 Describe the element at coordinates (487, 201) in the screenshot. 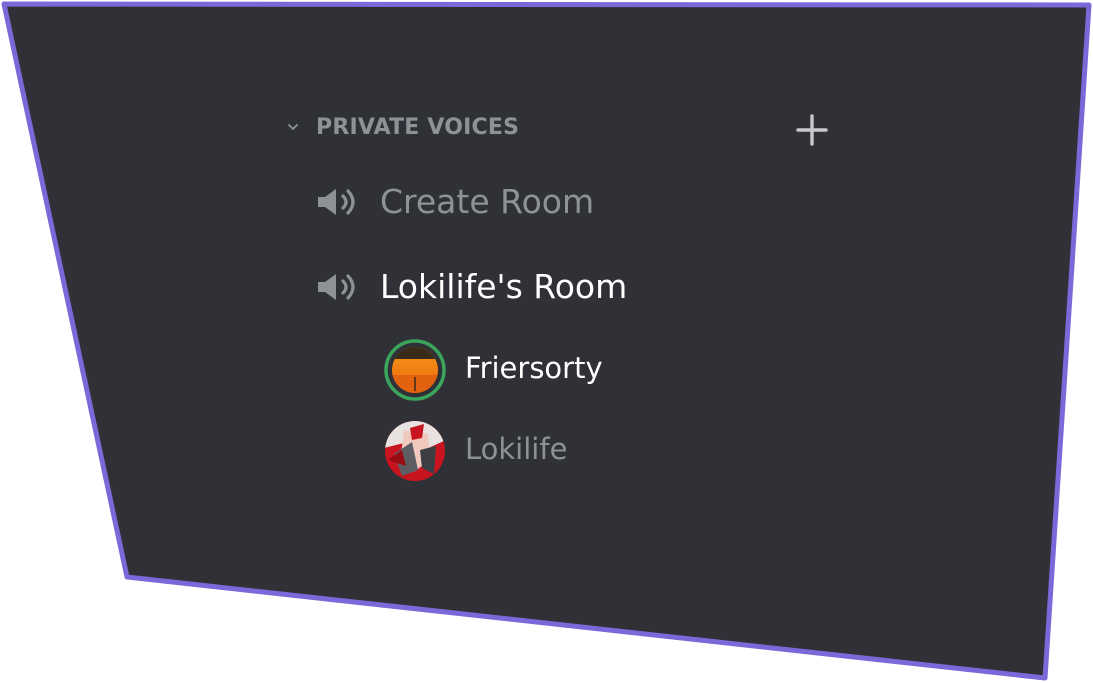

I see `channel-label: Create Room` at that location.